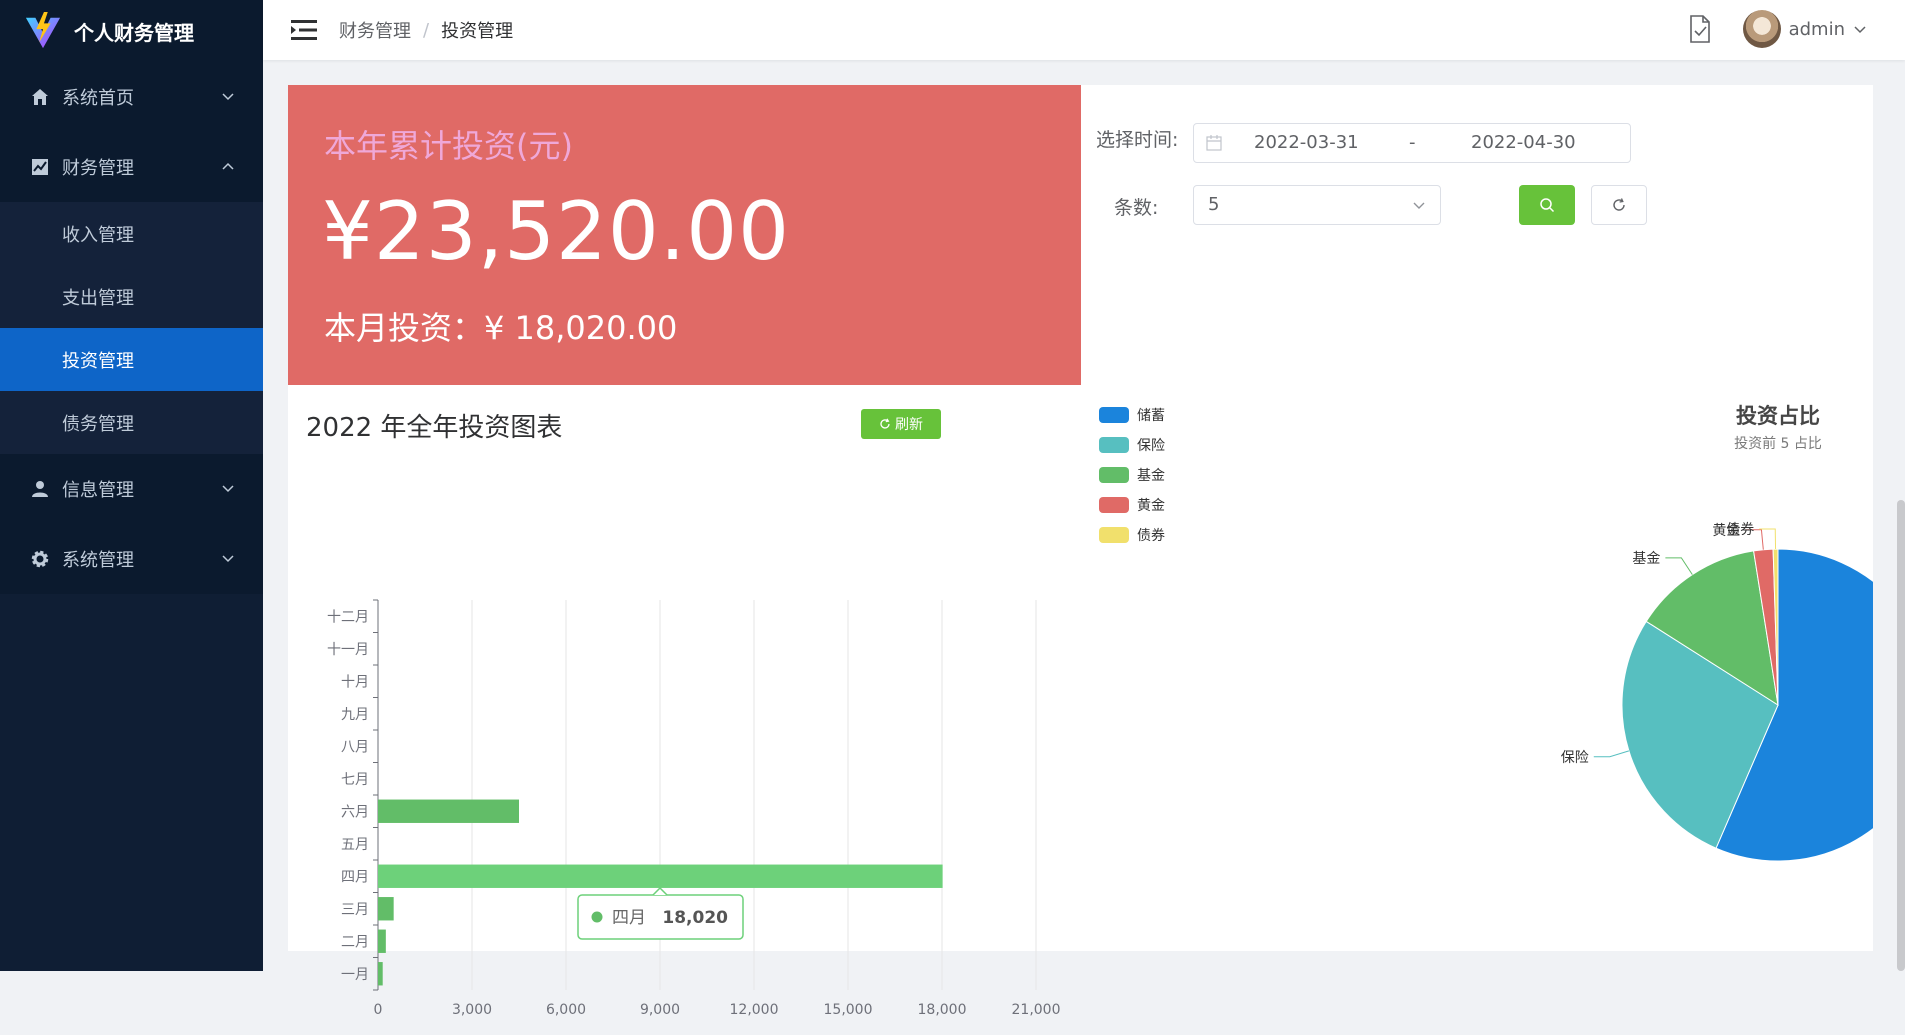 The height and width of the screenshot is (1035, 1905). What do you see at coordinates (1151, 505) in the screenshot?
I see `legend-label: 黄金` at bounding box center [1151, 505].